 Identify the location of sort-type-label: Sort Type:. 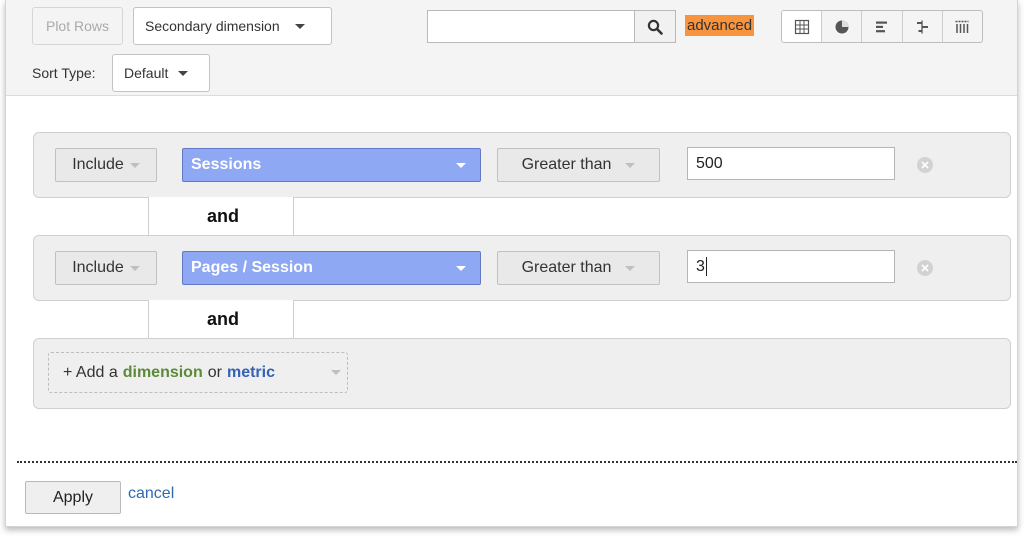
(64, 73).